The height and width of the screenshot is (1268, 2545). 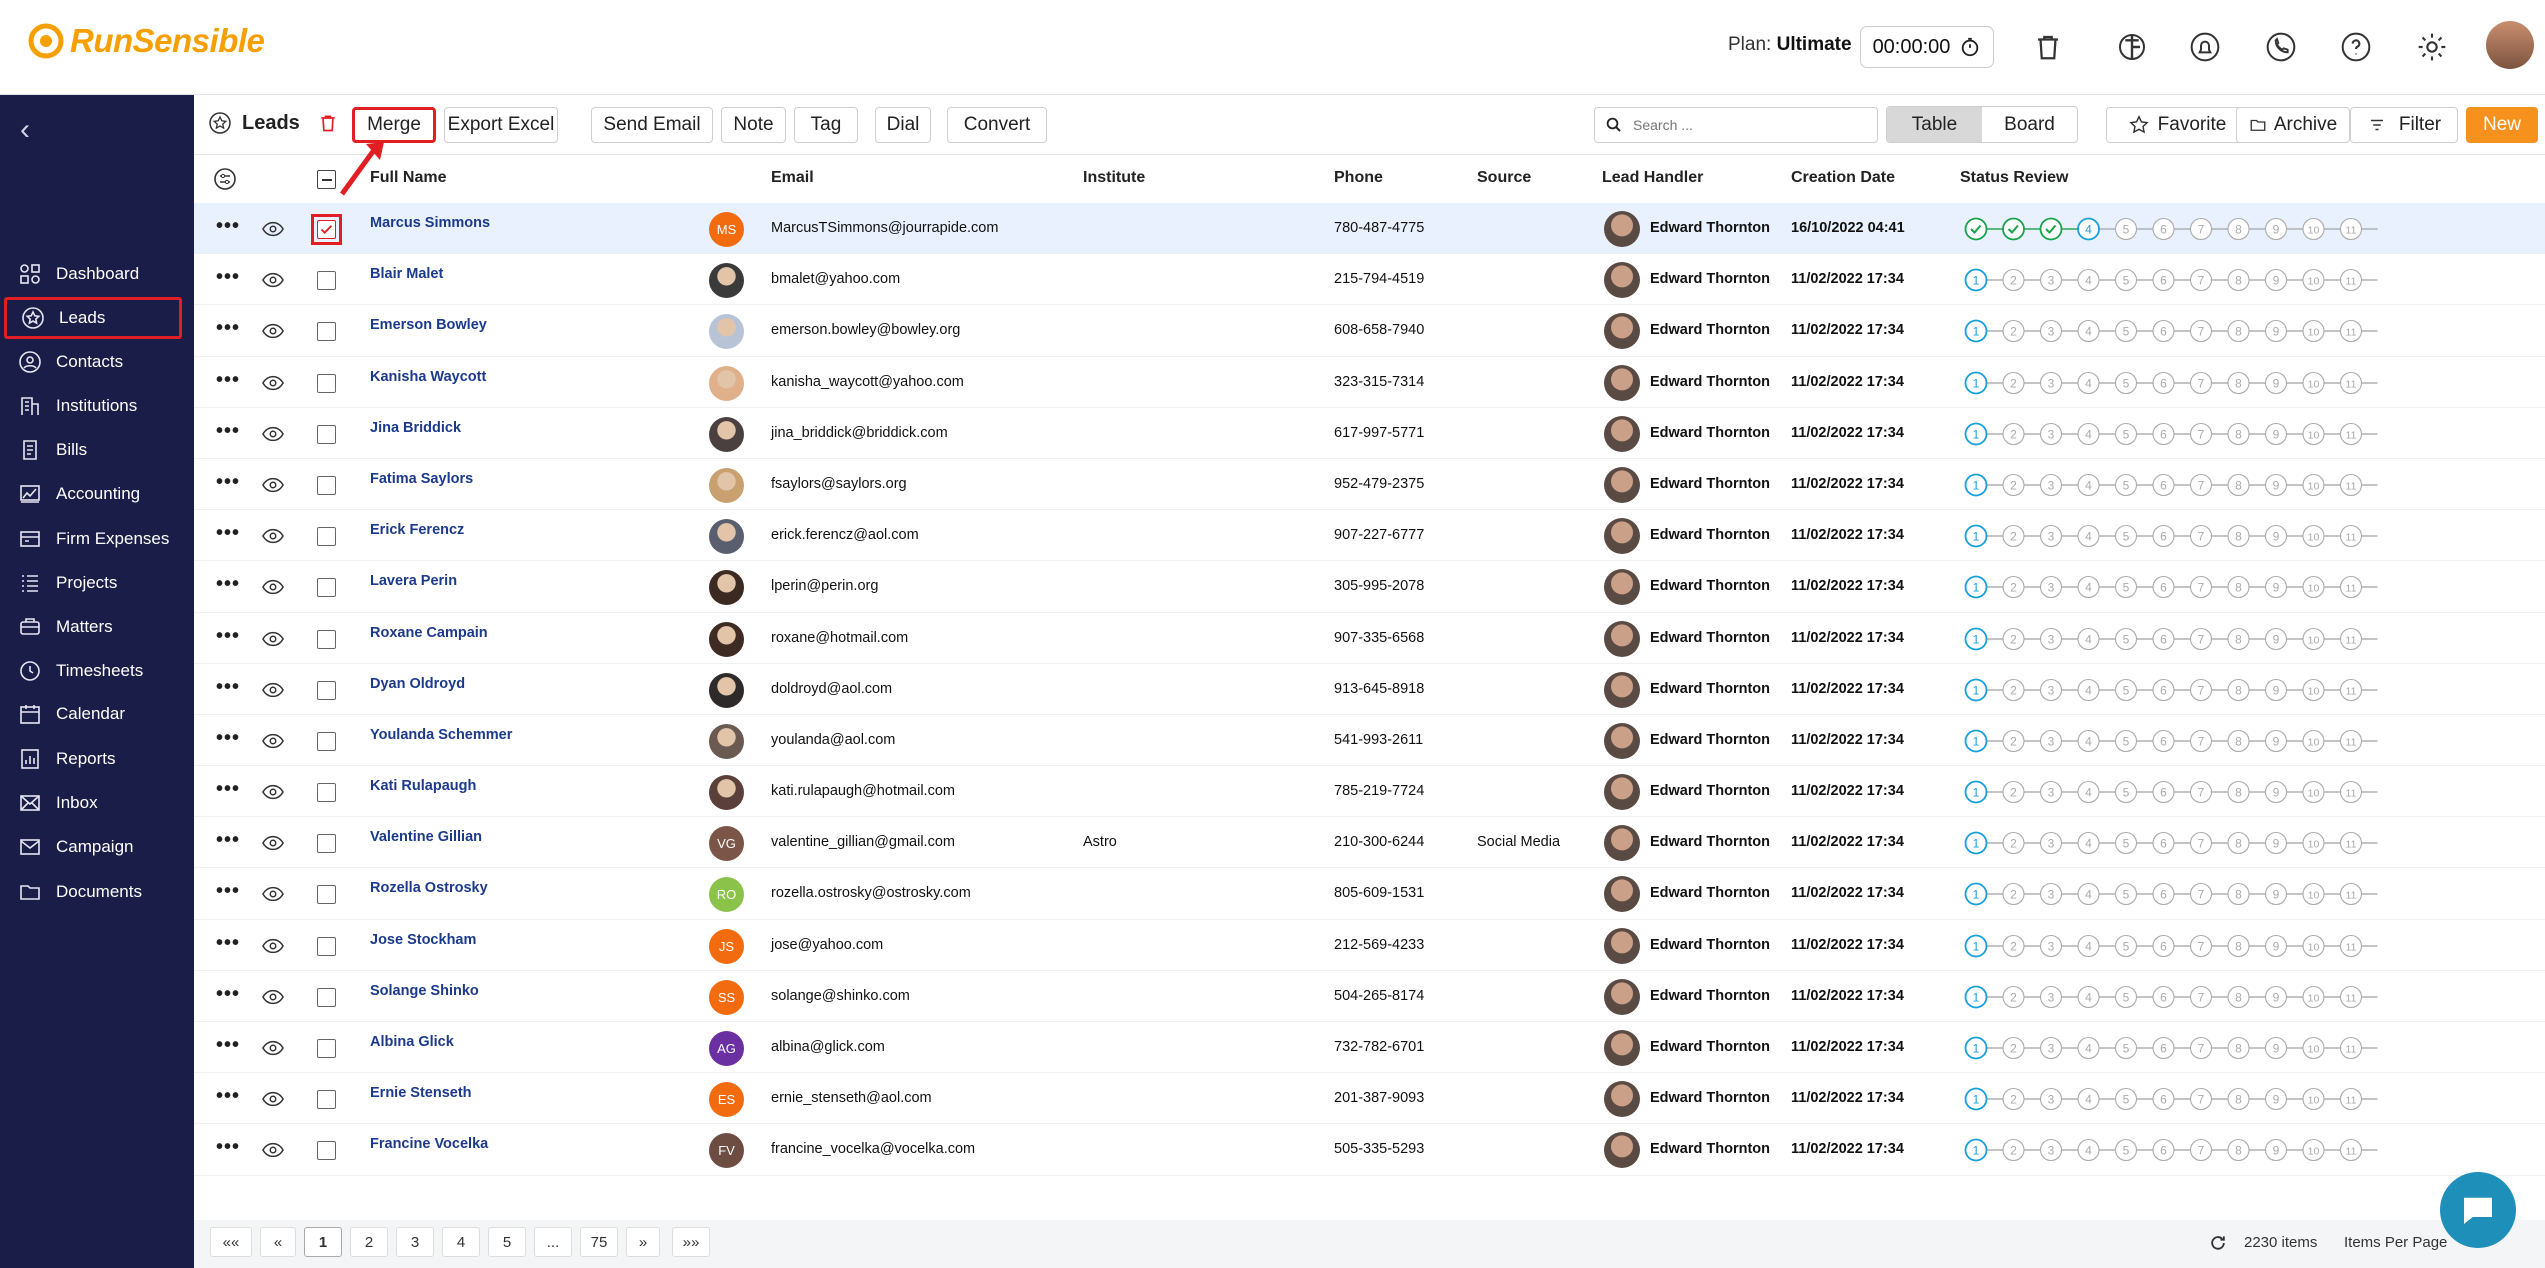 What do you see at coordinates (826, 125) in the screenshot?
I see `tag-button: Tag` at bounding box center [826, 125].